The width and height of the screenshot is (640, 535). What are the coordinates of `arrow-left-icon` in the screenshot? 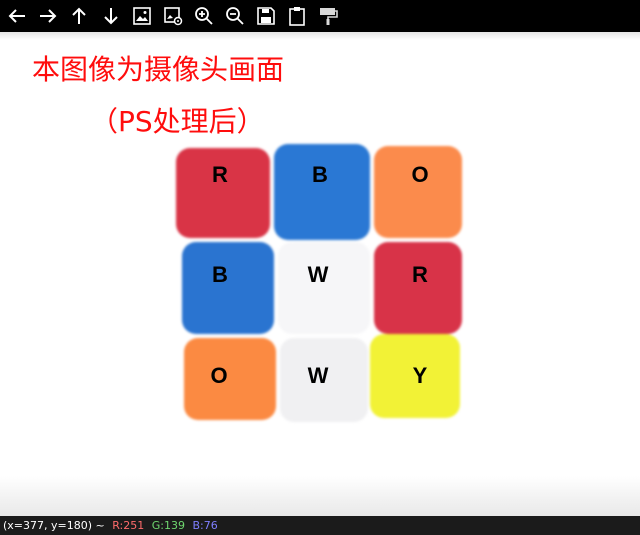 It's located at (16, 16).